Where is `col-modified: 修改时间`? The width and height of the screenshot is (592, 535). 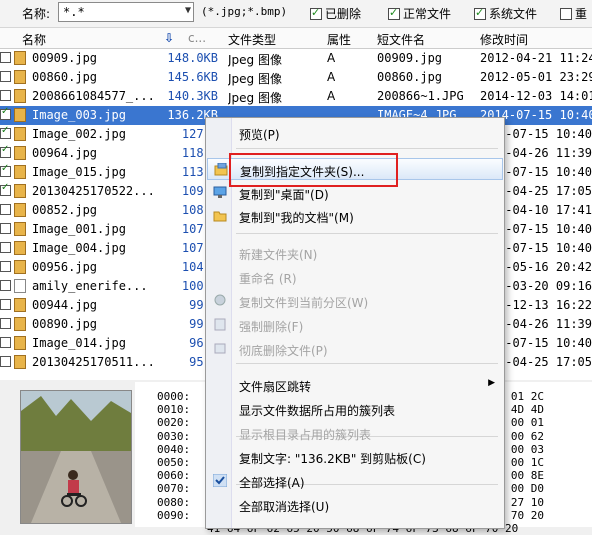 col-modified: 修改时间 is located at coordinates (504, 39).